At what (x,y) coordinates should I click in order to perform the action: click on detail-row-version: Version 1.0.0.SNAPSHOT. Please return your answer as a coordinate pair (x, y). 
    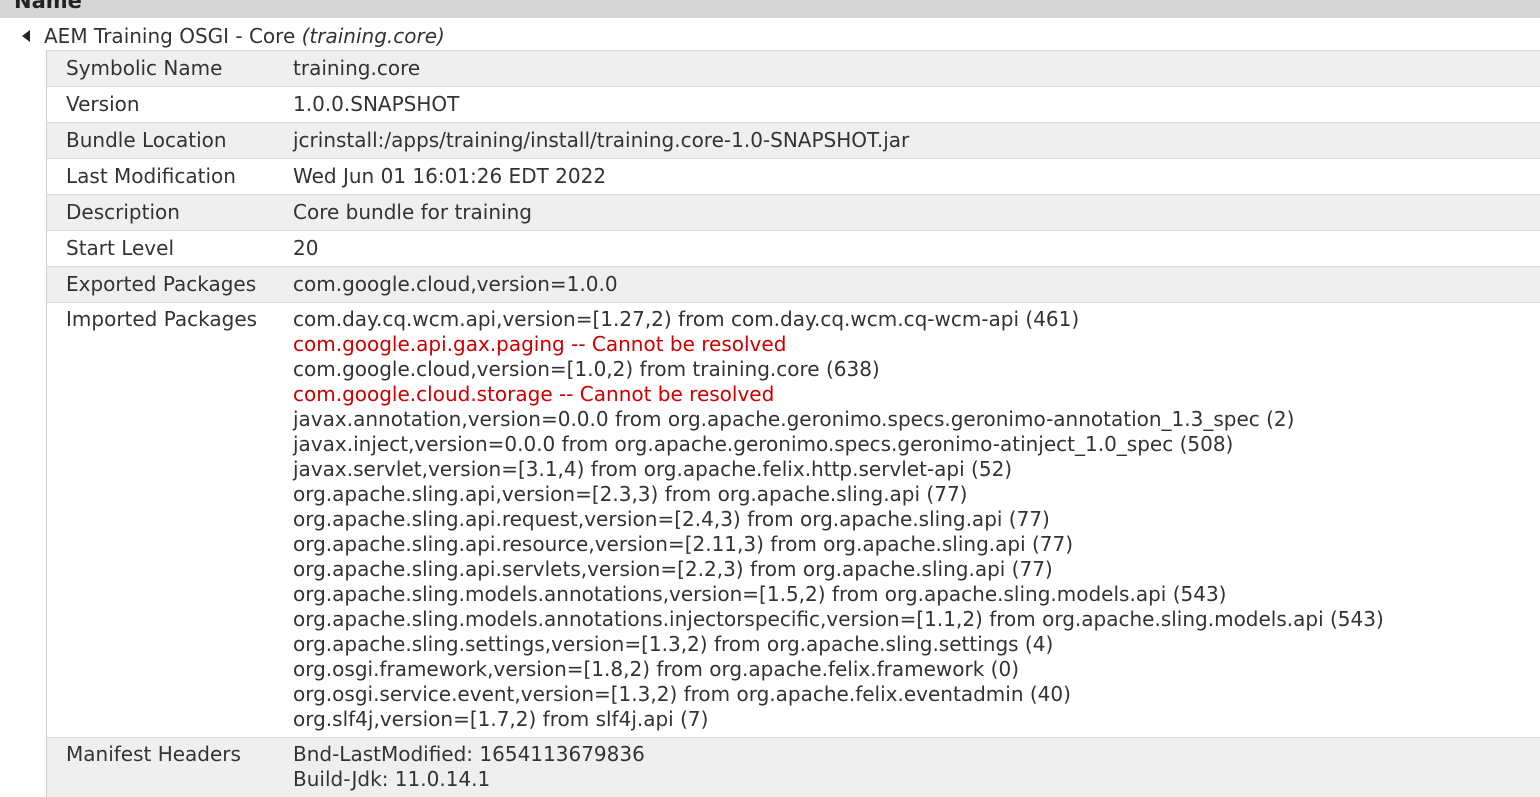
    Looking at the image, I should click on (793, 104).